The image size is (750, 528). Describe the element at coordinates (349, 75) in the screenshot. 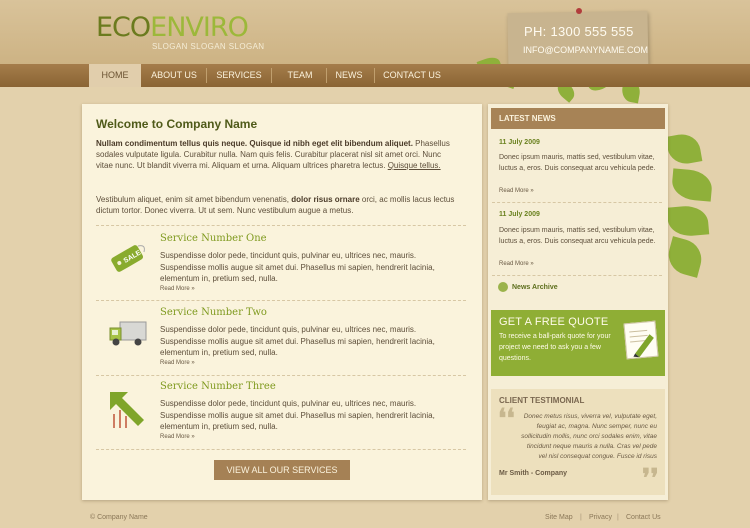

I see `nav-news: NEWS` at that location.